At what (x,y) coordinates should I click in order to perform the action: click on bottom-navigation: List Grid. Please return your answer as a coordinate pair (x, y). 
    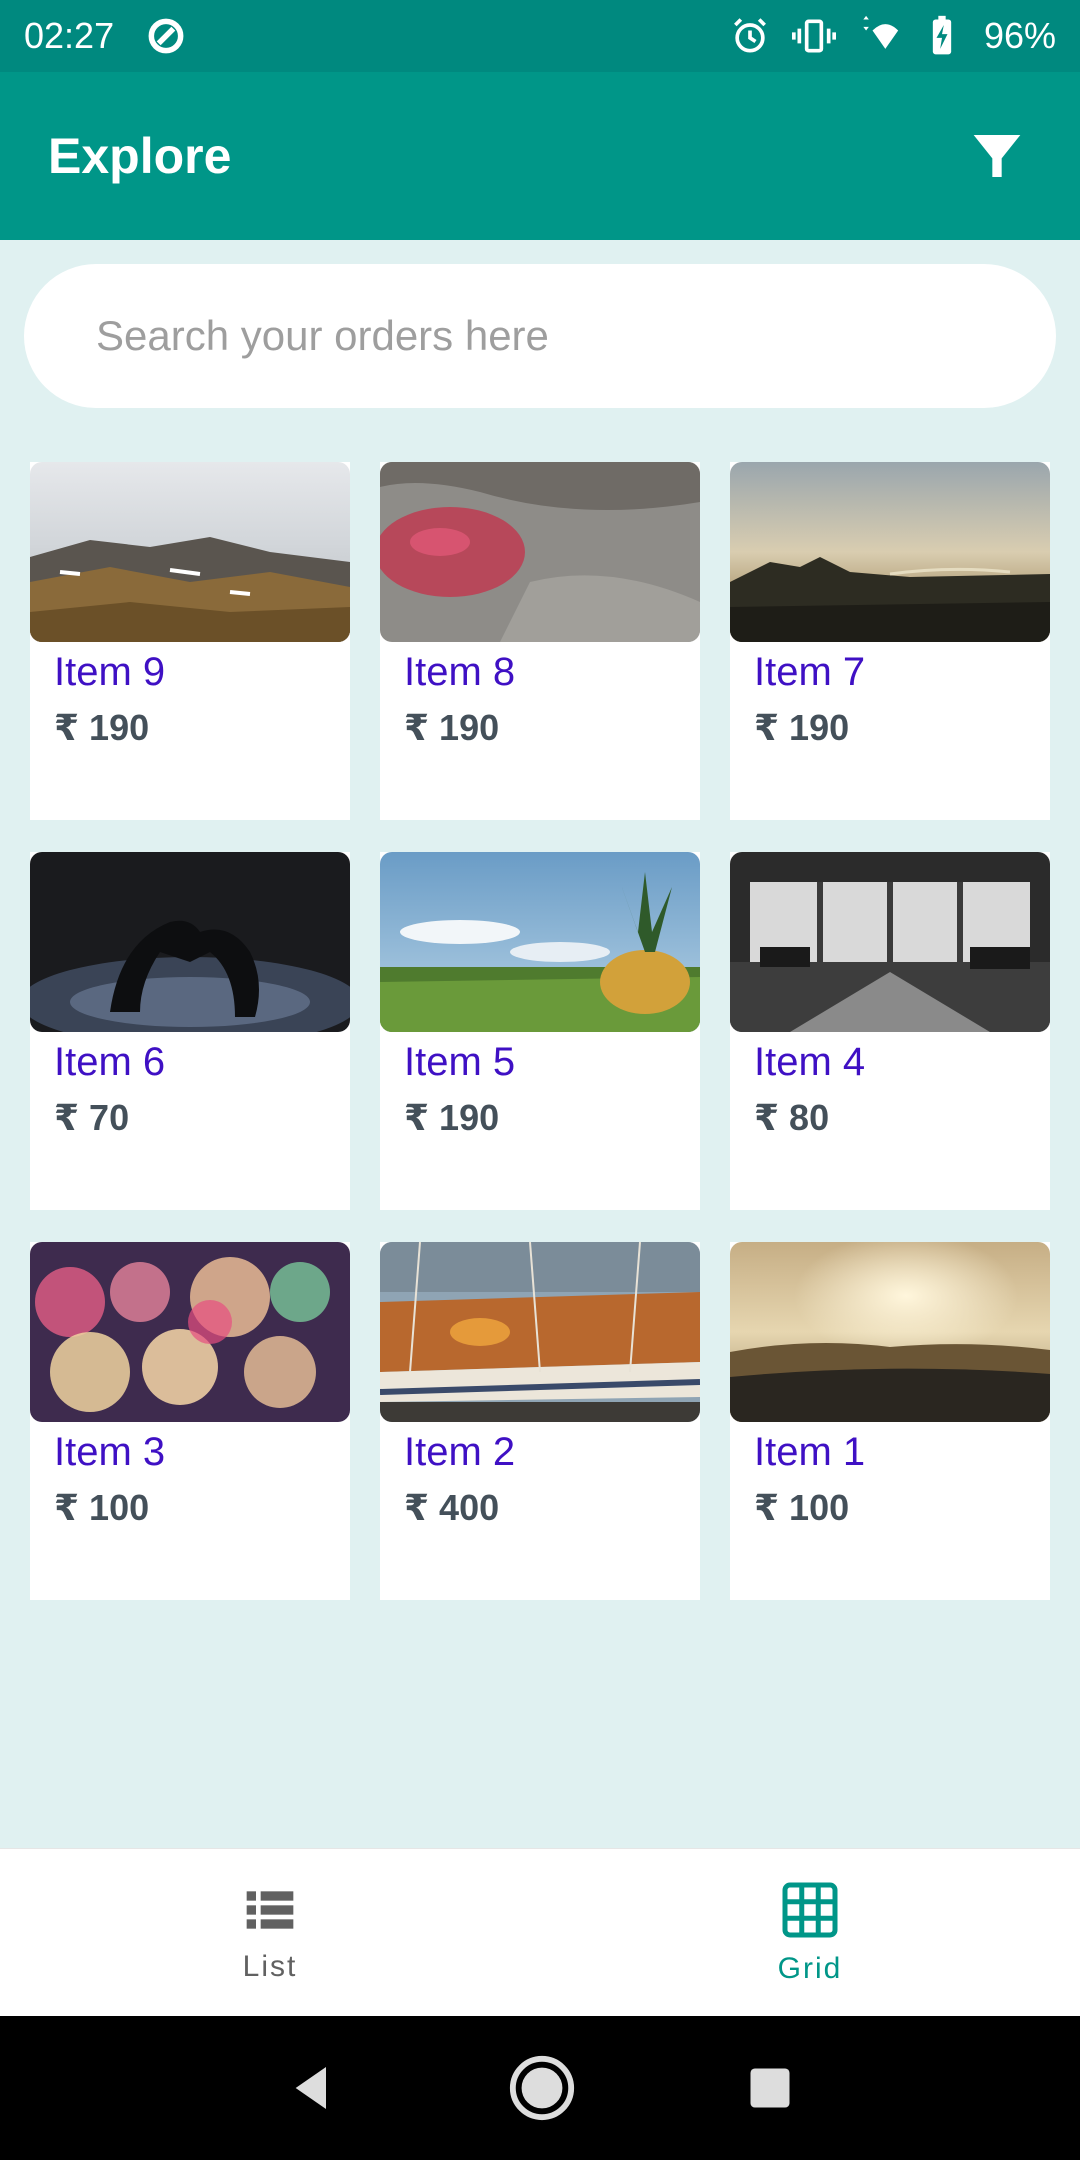
    Looking at the image, I should click on (540, 1932).